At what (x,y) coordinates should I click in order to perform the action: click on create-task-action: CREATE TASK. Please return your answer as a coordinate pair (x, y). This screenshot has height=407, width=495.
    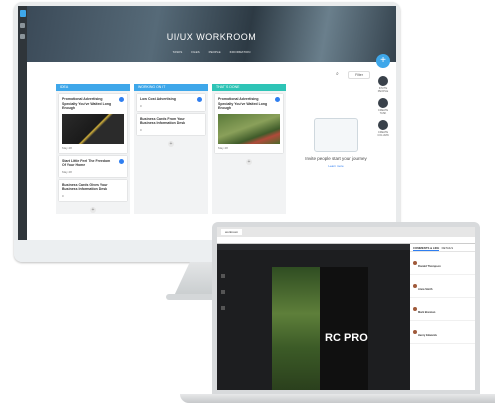
    Looking at the image, I should click on (383, 106).